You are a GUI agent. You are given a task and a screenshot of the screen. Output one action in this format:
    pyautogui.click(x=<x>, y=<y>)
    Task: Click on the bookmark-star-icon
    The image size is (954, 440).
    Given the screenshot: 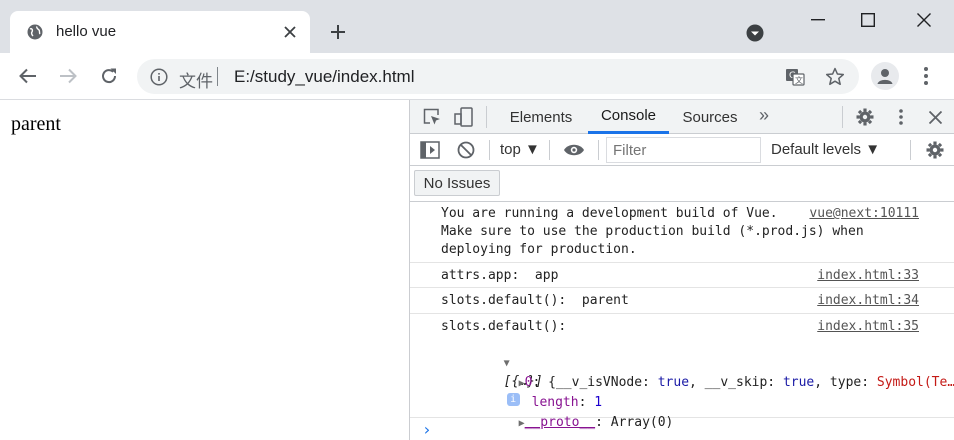 What is the action you would take?
    pyautogui.click(x=835, y=77)
    